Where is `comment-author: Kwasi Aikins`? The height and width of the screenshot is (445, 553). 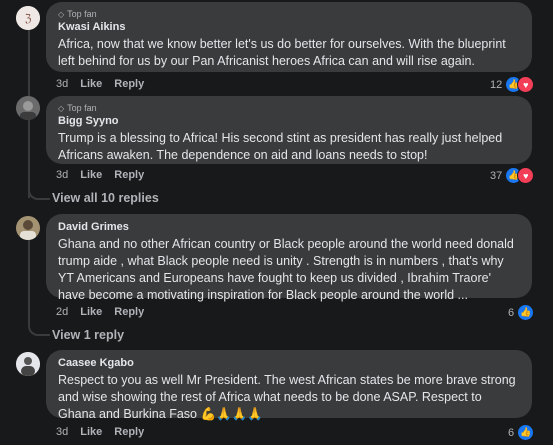
comment-author: Kwasi Aikins is located at coordinates (289, 27).